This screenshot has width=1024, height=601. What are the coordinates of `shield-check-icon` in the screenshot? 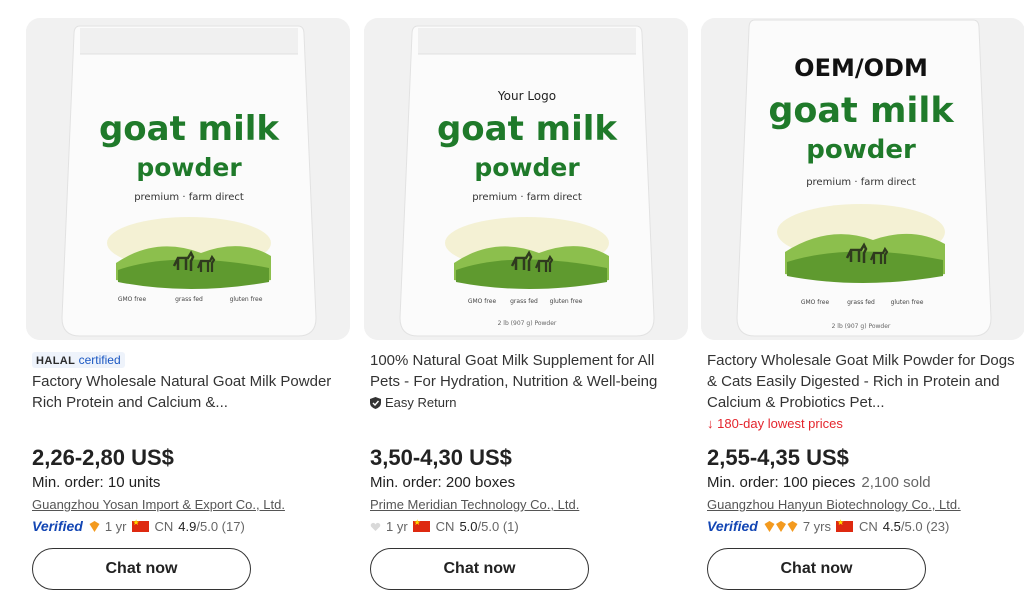 It's located at (375, 405).